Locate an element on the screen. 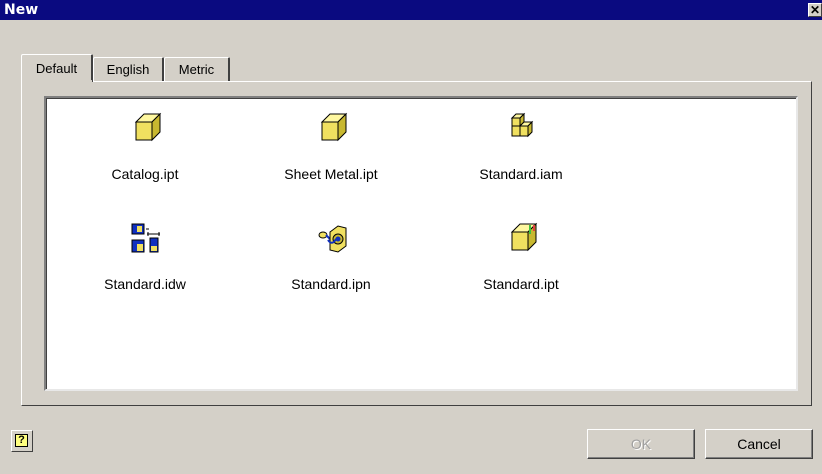 This screenshot has height=474, width=822. close-icon: ✕ is located at coordinates (815, 10).